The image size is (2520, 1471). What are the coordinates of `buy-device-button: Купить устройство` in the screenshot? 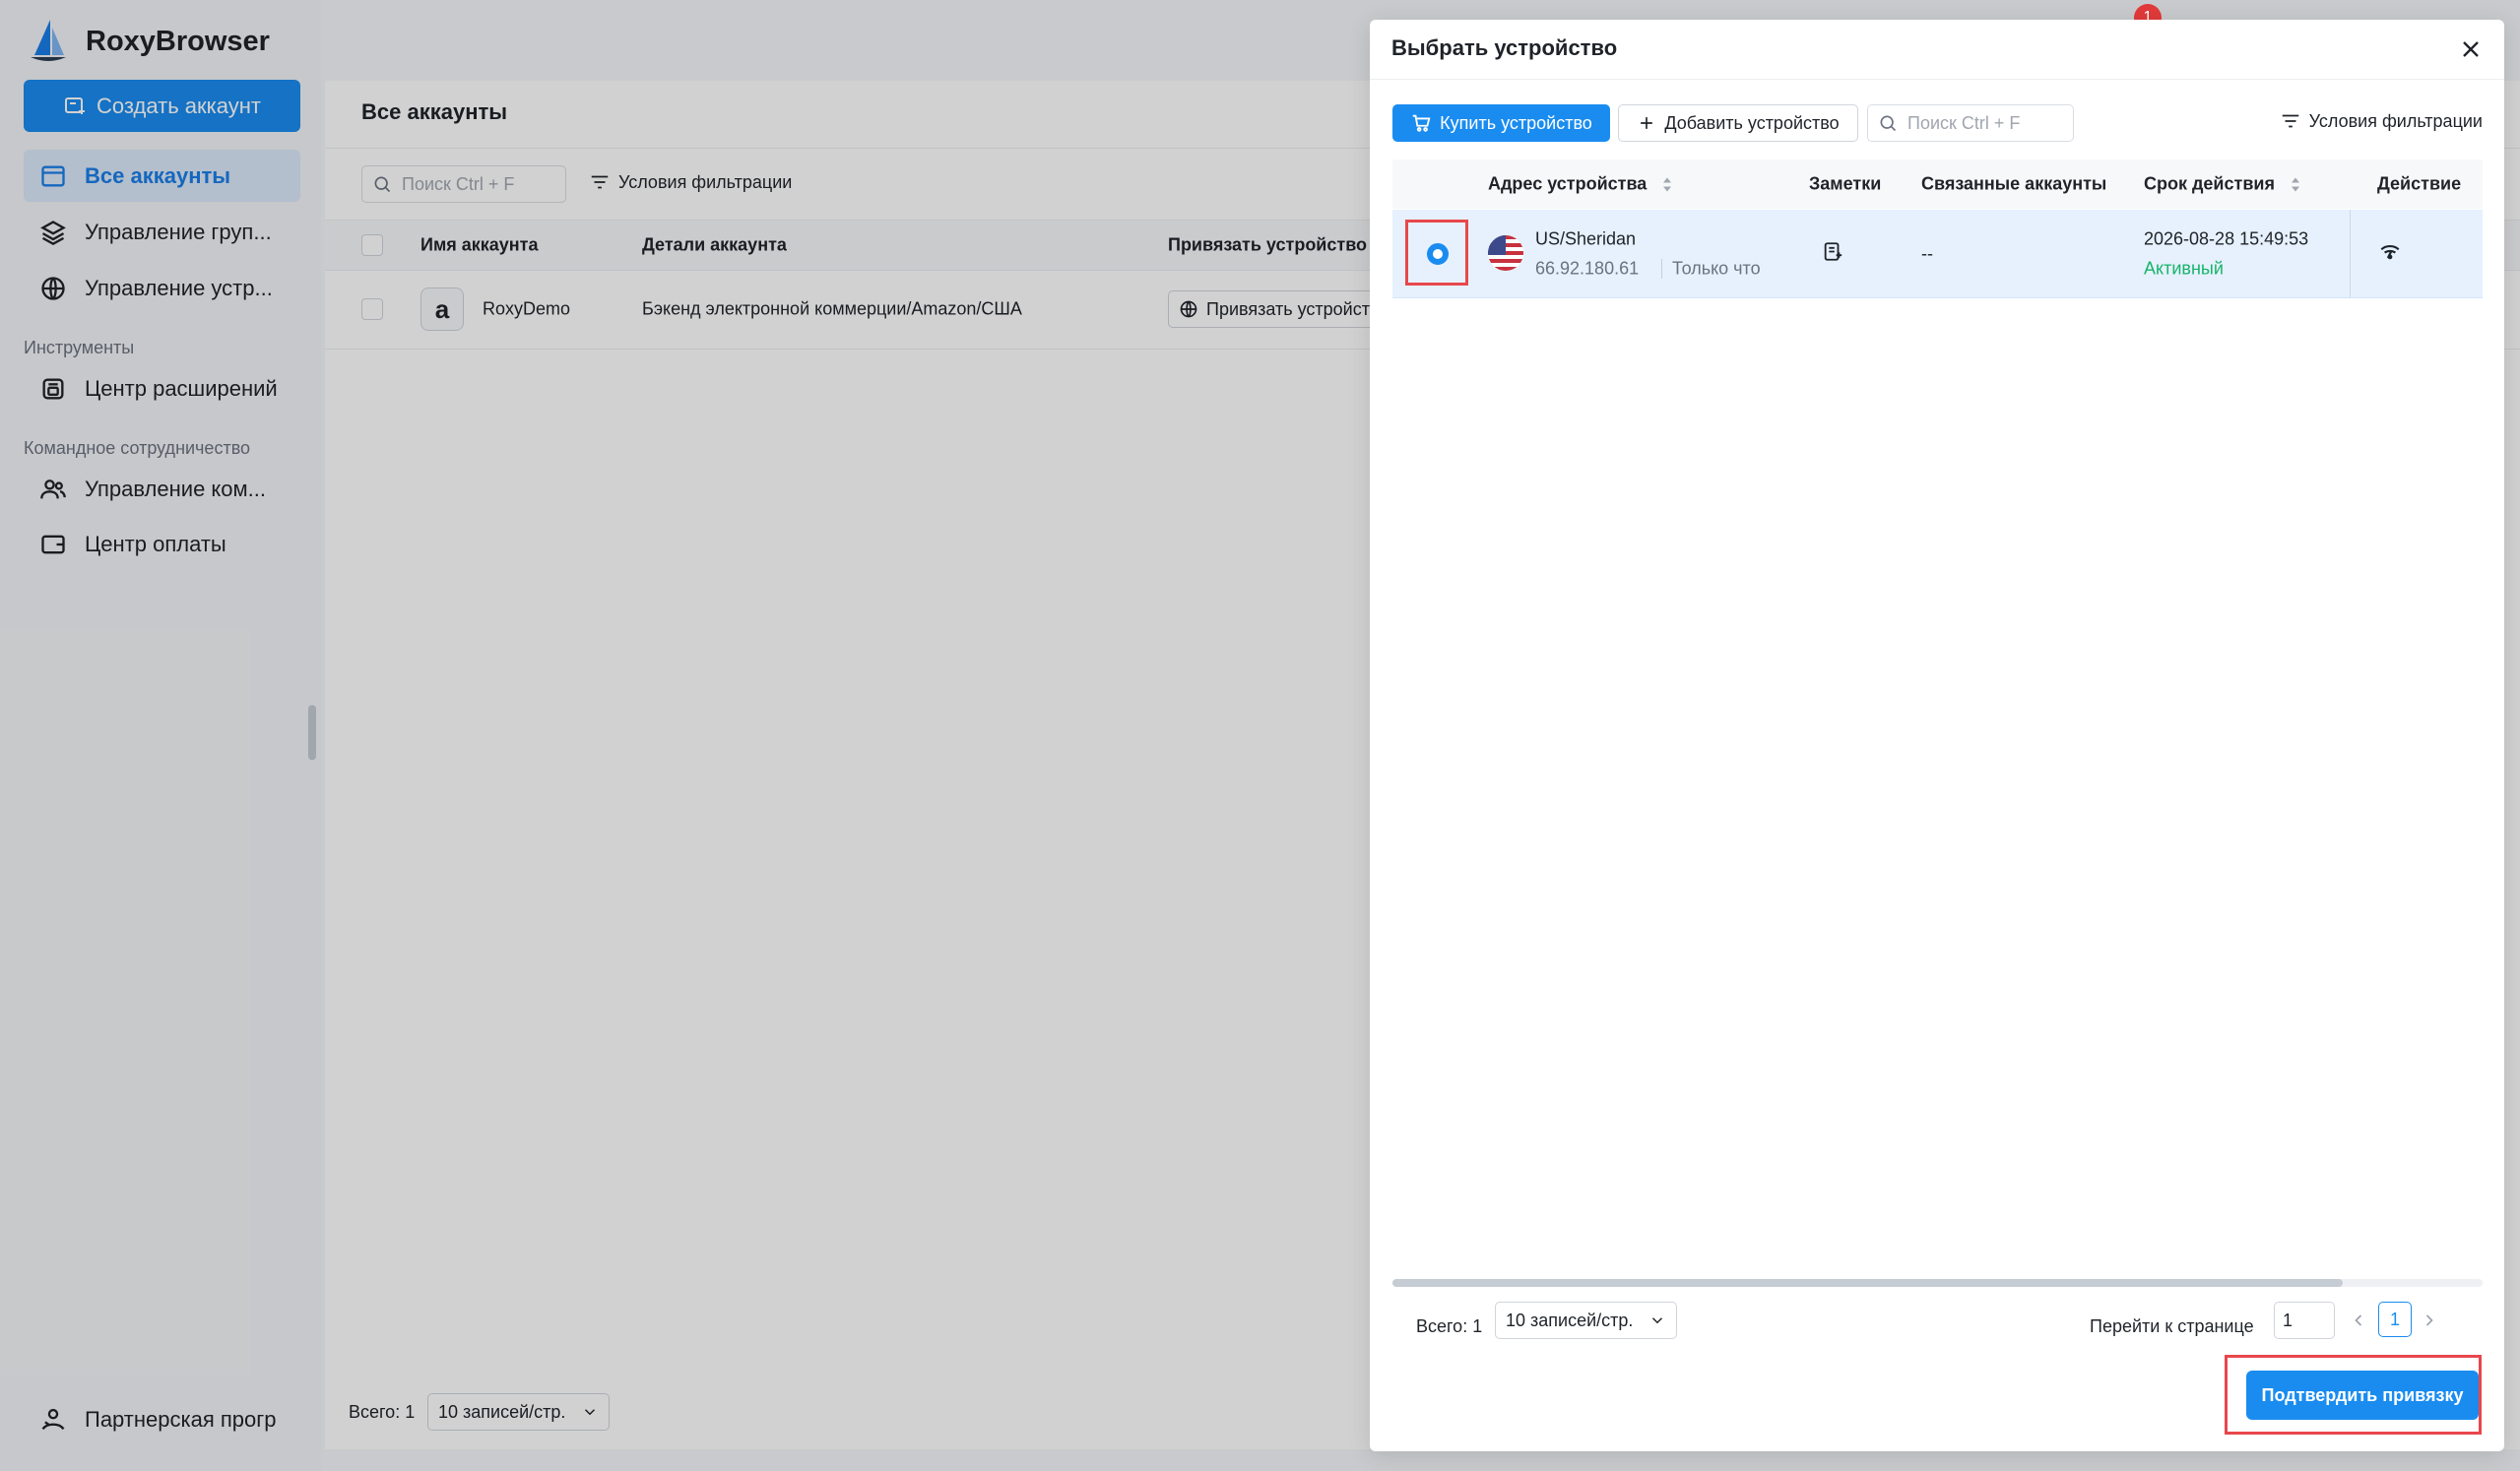 It's located at (1501, 123).